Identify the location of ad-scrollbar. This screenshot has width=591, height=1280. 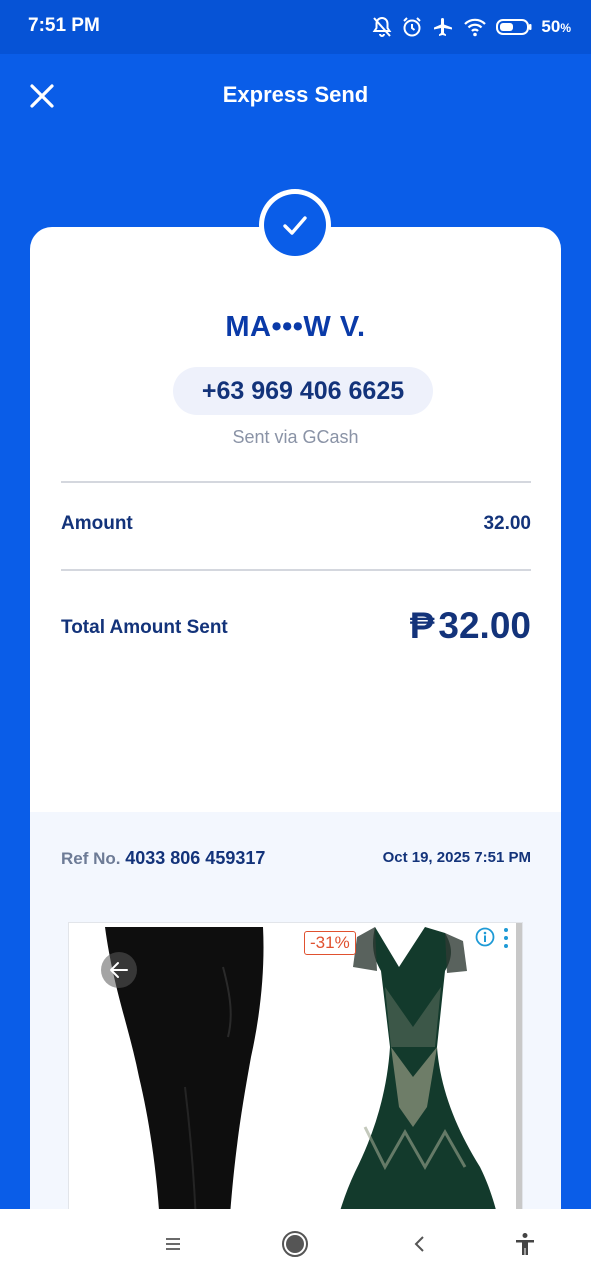
(519, 1080).